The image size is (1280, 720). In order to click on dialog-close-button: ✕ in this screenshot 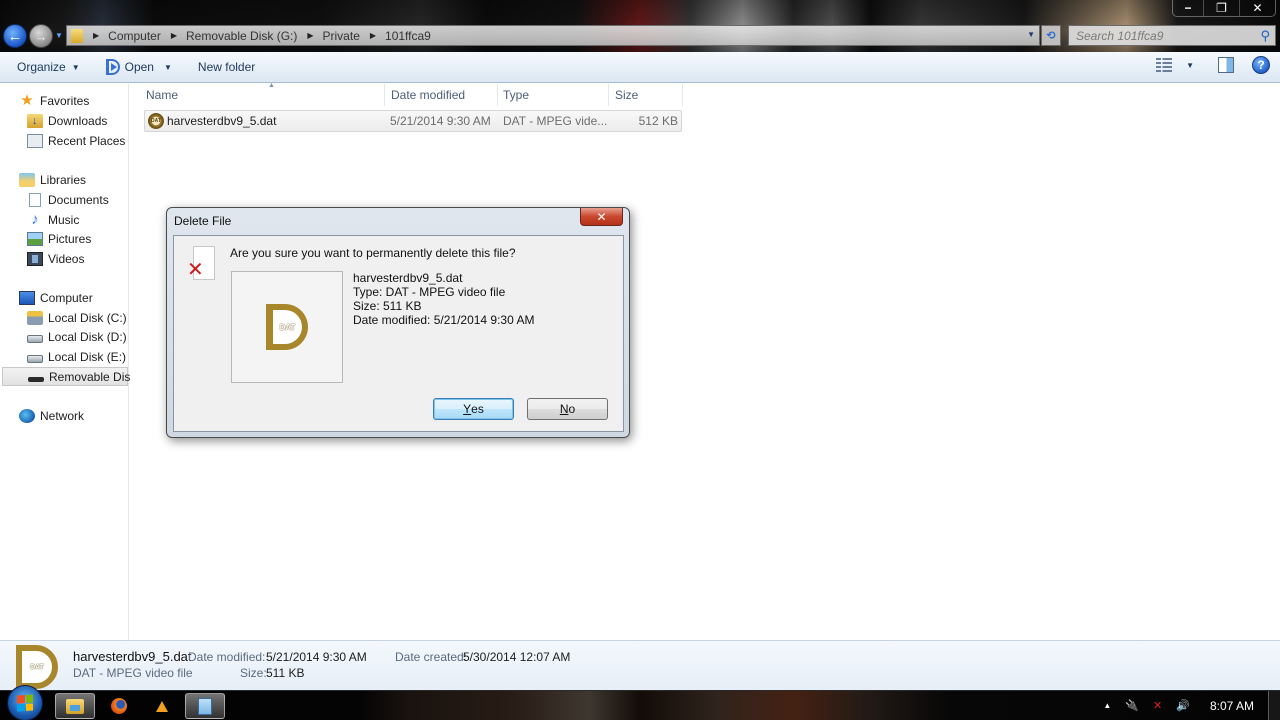, I will do `click(601, 217)`.